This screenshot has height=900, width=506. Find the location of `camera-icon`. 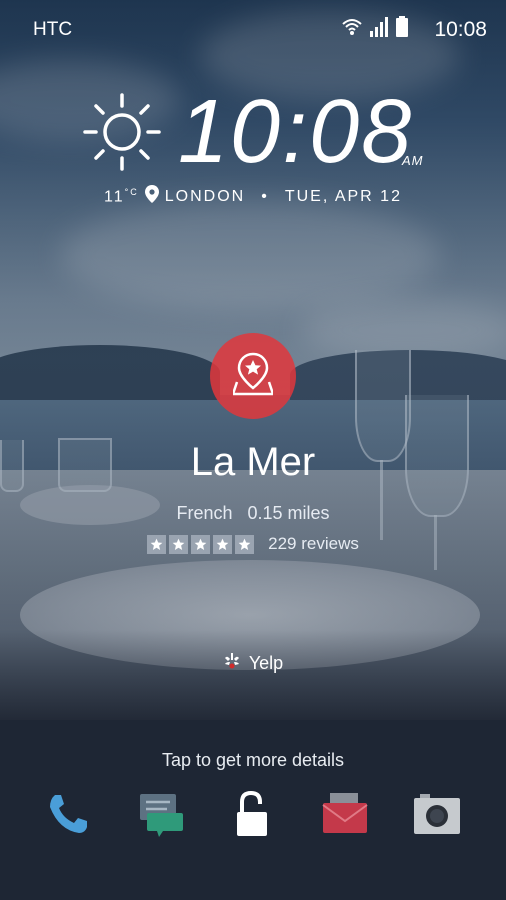

camera-icon is located at coordinates (437, 816).